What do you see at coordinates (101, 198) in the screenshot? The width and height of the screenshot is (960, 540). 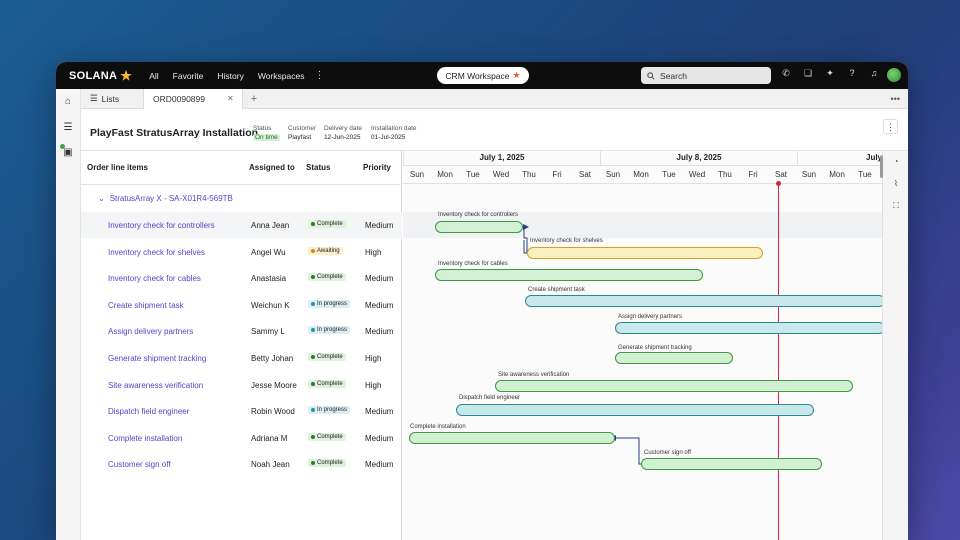 I see `chevron-down-icon: ⌄` at bounding box center [101, 198].